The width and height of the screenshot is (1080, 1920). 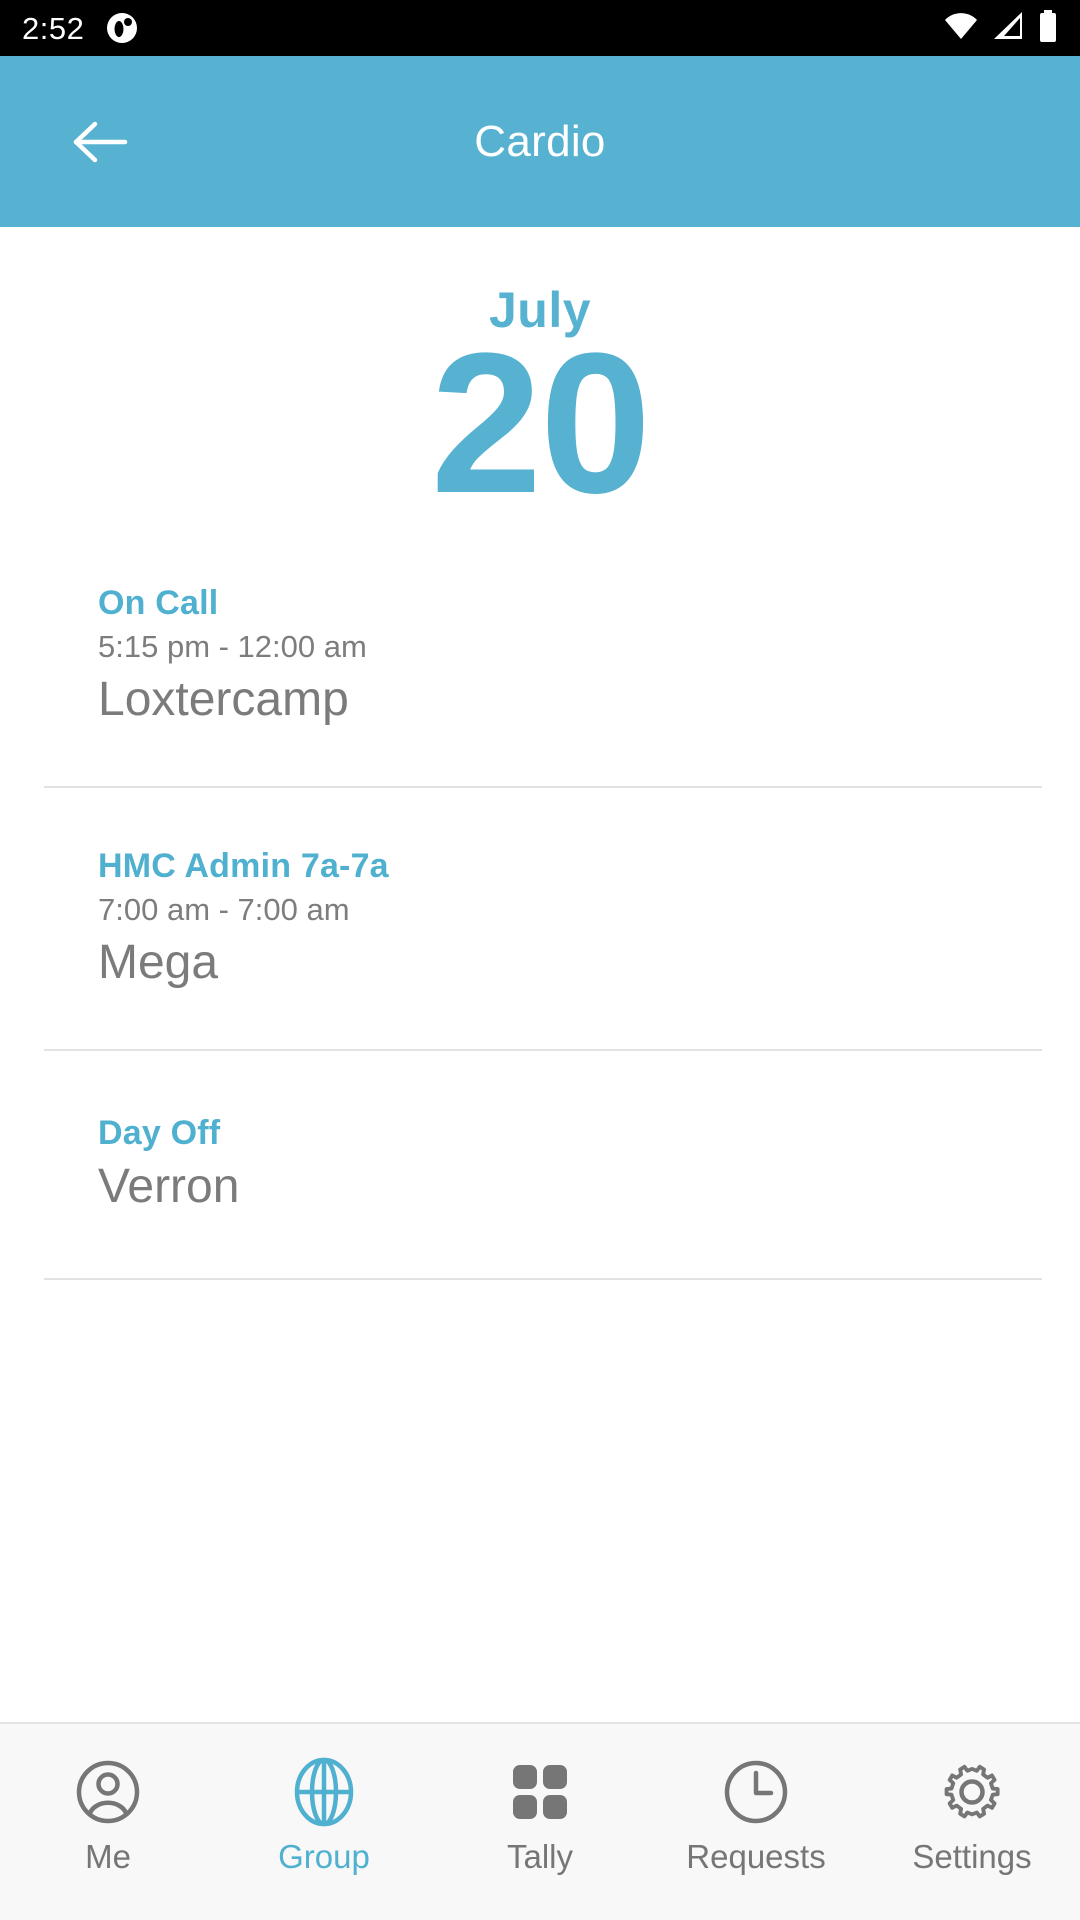 I want to click on nav-item-tally: Tally, so click(x=540, y=1798).